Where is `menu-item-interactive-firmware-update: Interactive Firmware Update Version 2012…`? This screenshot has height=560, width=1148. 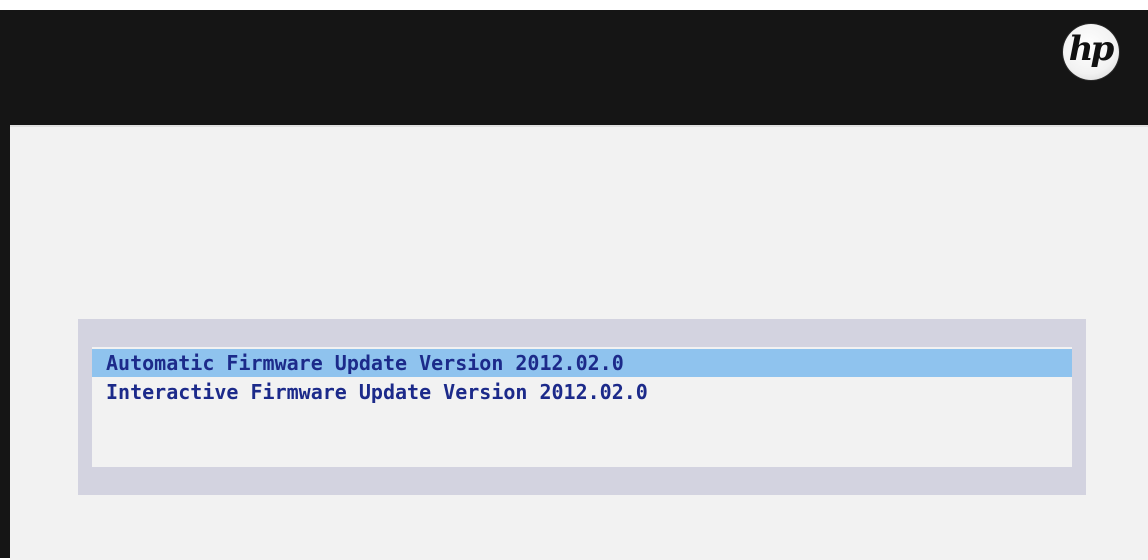 menu-item-interactive-firmware-update: Interactive Firmware Update Version 2012… is located at coordinates (582, 392).